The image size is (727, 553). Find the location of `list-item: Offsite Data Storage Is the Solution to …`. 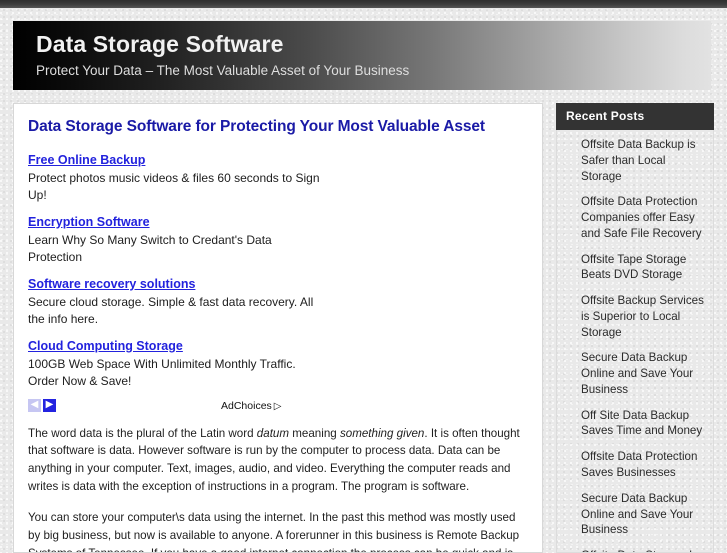

list-item: Offsite Data Storage Is the Solution to … is located at coordinates (644, 550).